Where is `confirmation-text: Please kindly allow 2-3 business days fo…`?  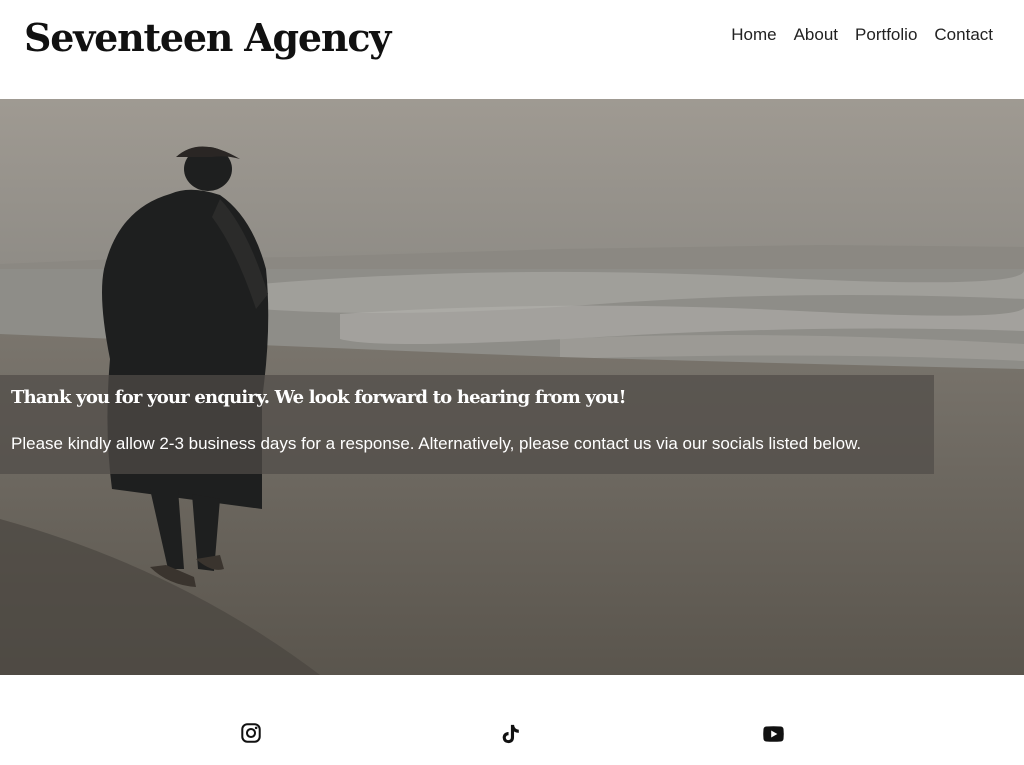
confirmation-text: Please kindly allow 2-3 business days fo… is located at coordinates (436, 443).